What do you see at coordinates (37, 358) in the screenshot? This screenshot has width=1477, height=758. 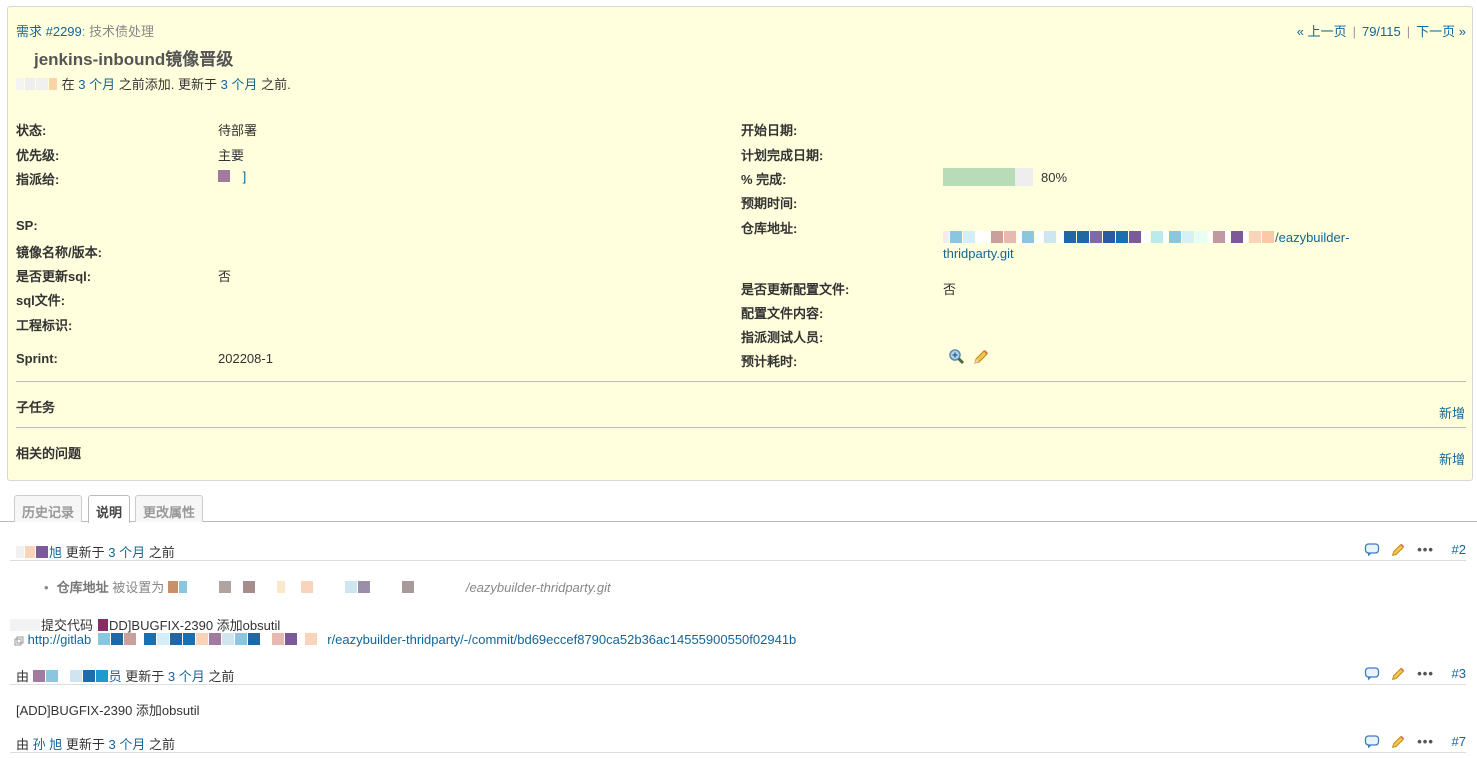 I see `sprint-label: Sprint:` at bounding box center [37, 358].